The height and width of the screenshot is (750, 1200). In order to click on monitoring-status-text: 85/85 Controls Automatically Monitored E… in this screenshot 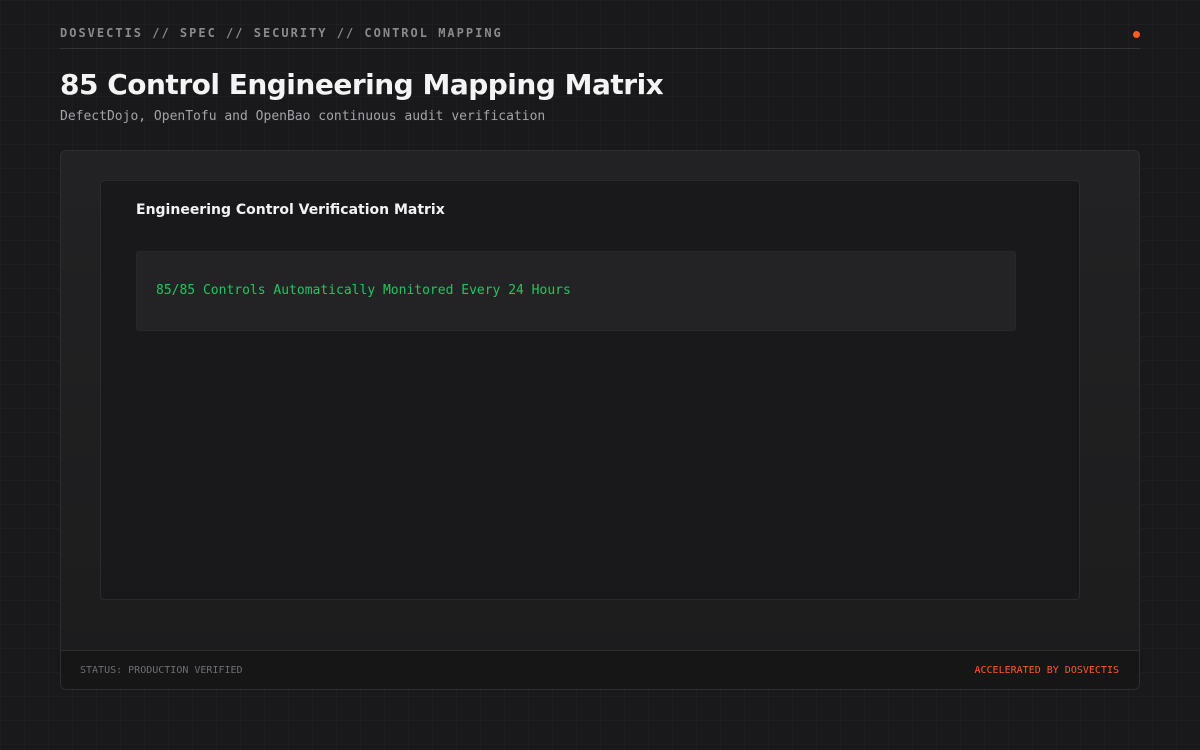, I will do `click(363, 290)`.